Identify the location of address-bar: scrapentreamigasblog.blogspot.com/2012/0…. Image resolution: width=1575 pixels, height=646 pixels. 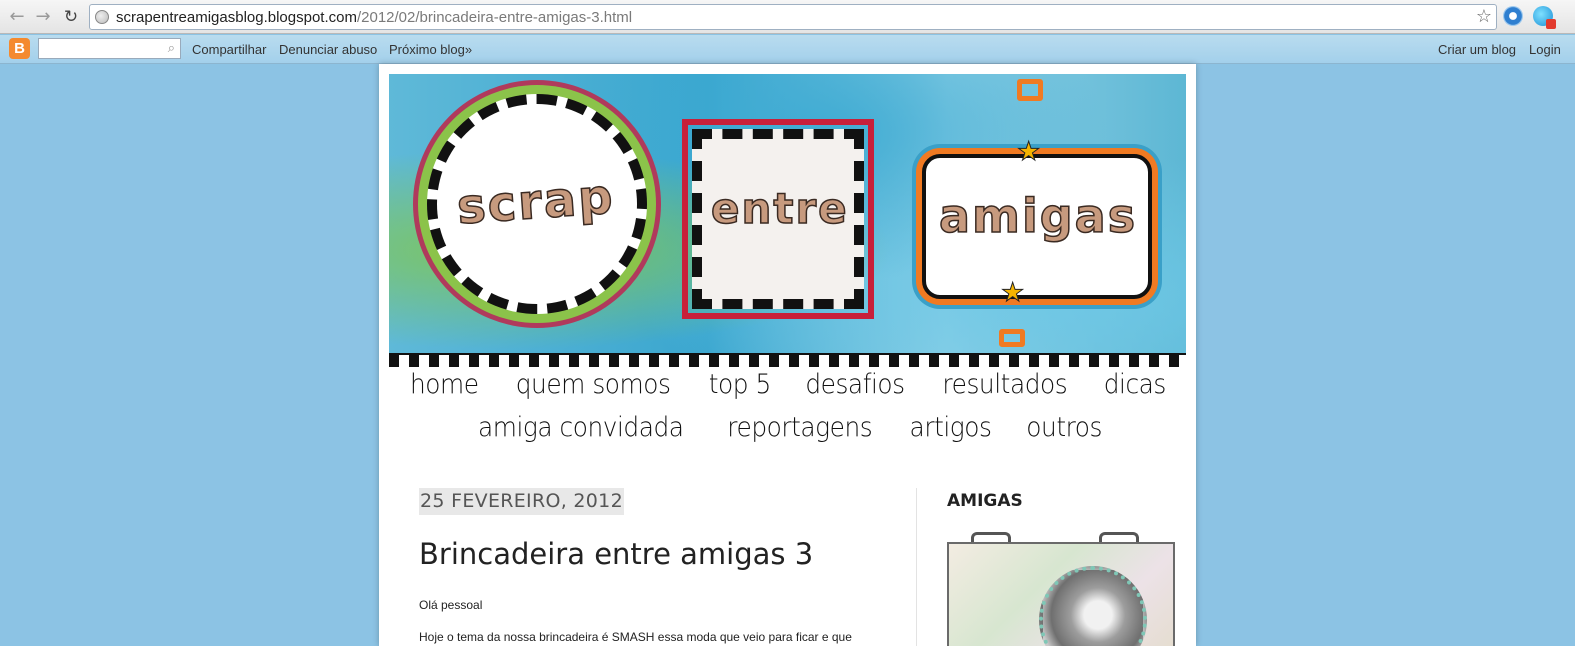
(793, 17).